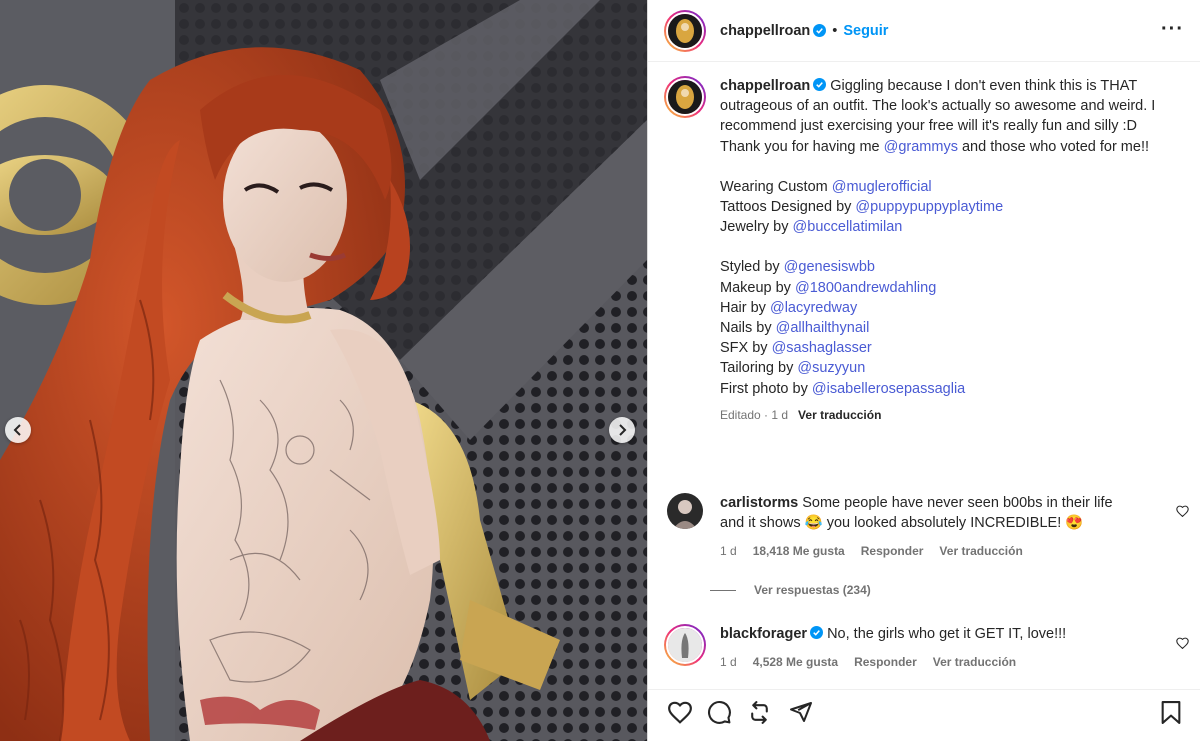 The height and width of the screenshot is (741, 1200). I want to click on comment-actions: 1 d 4,528 Me gusta Responder Ver traducción, so click(930, 662).